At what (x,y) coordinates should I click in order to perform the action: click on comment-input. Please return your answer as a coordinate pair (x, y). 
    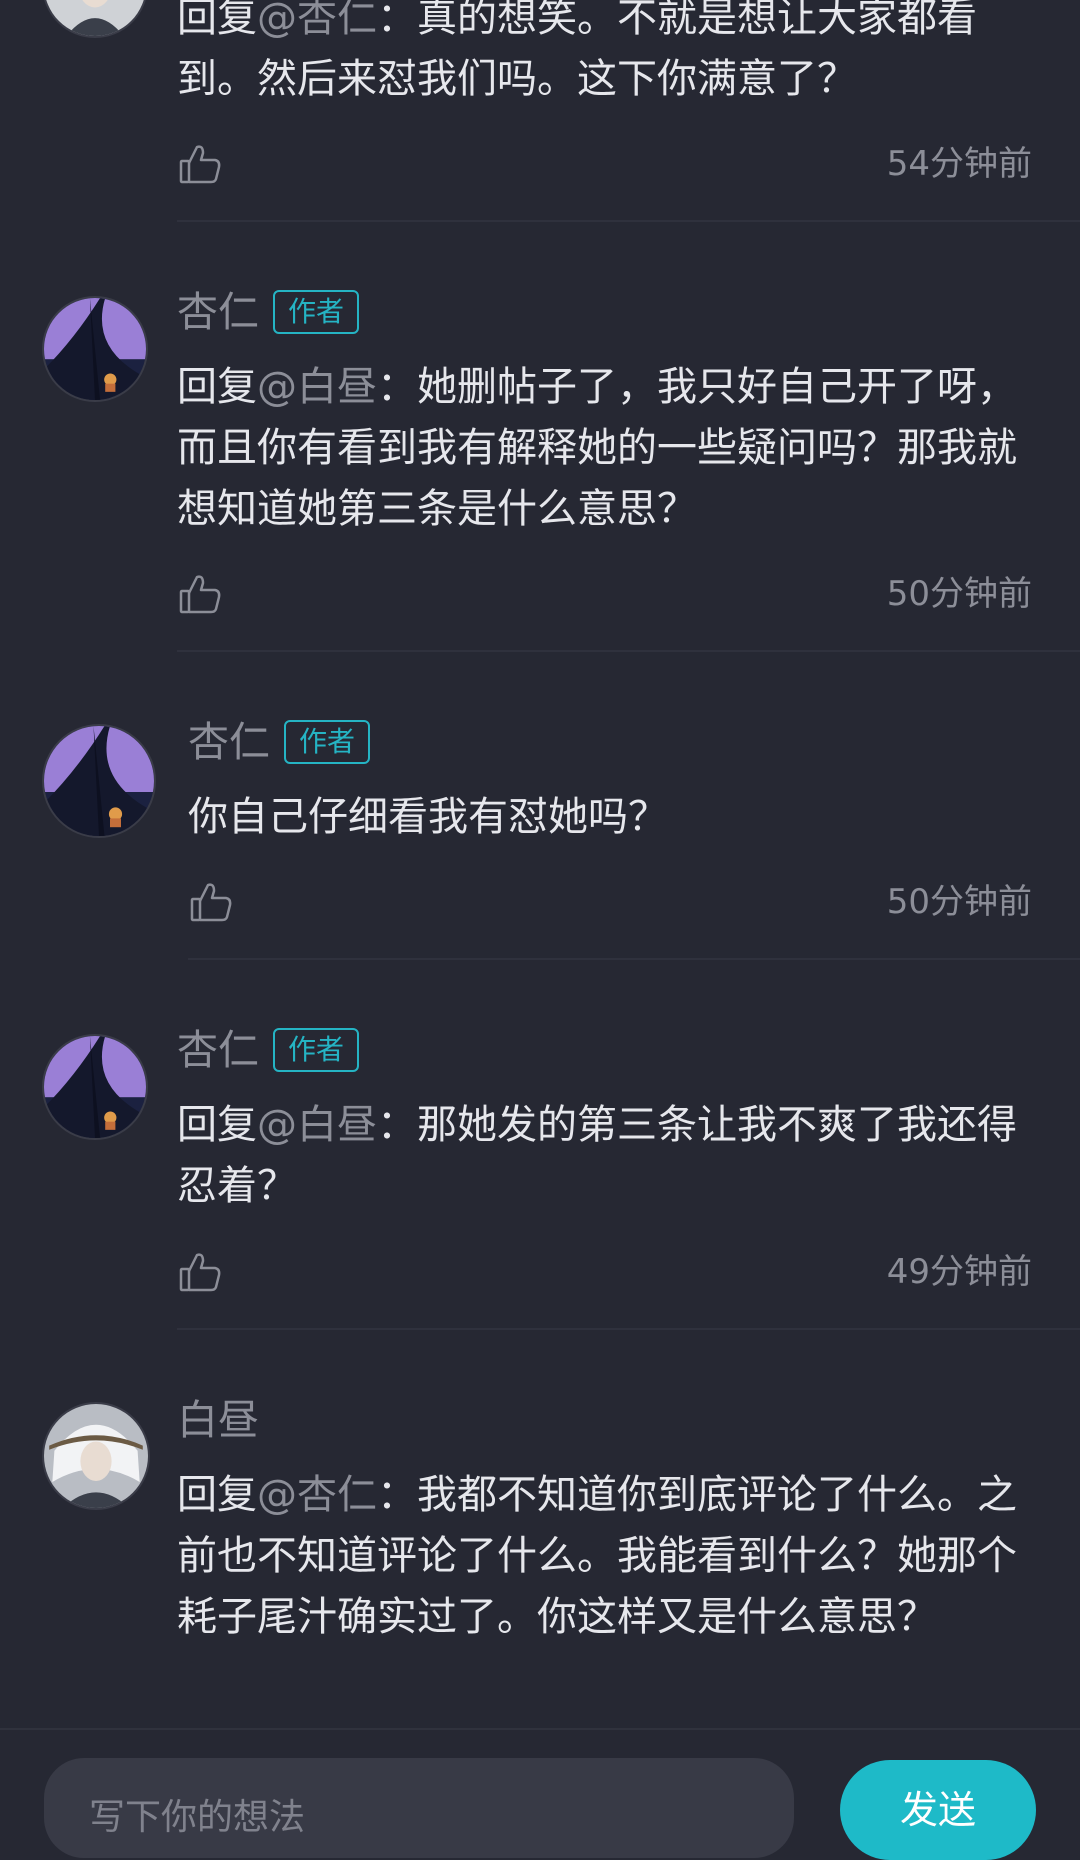
    Looking at the image, I should click on (419, 1808).